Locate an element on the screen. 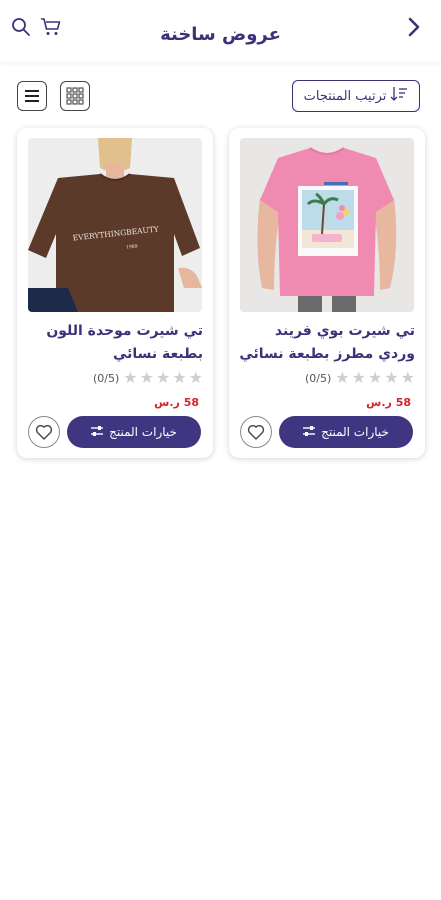 This screenshot has height=900, width=441. page-title: عروض ساخنة is located at coordinates (220, 34).